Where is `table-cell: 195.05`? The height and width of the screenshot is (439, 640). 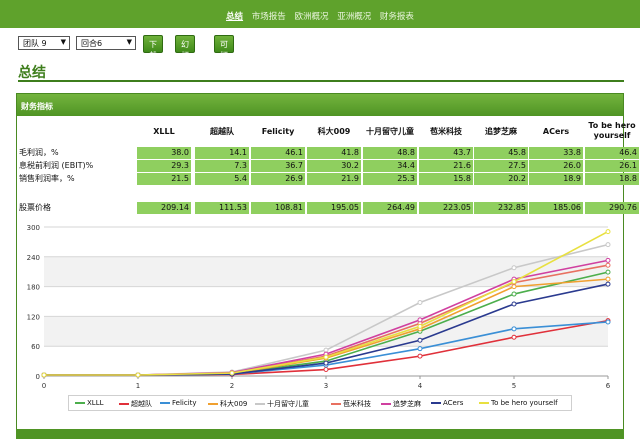 table-cell: 195.05 is located at coordinates (334, 208).